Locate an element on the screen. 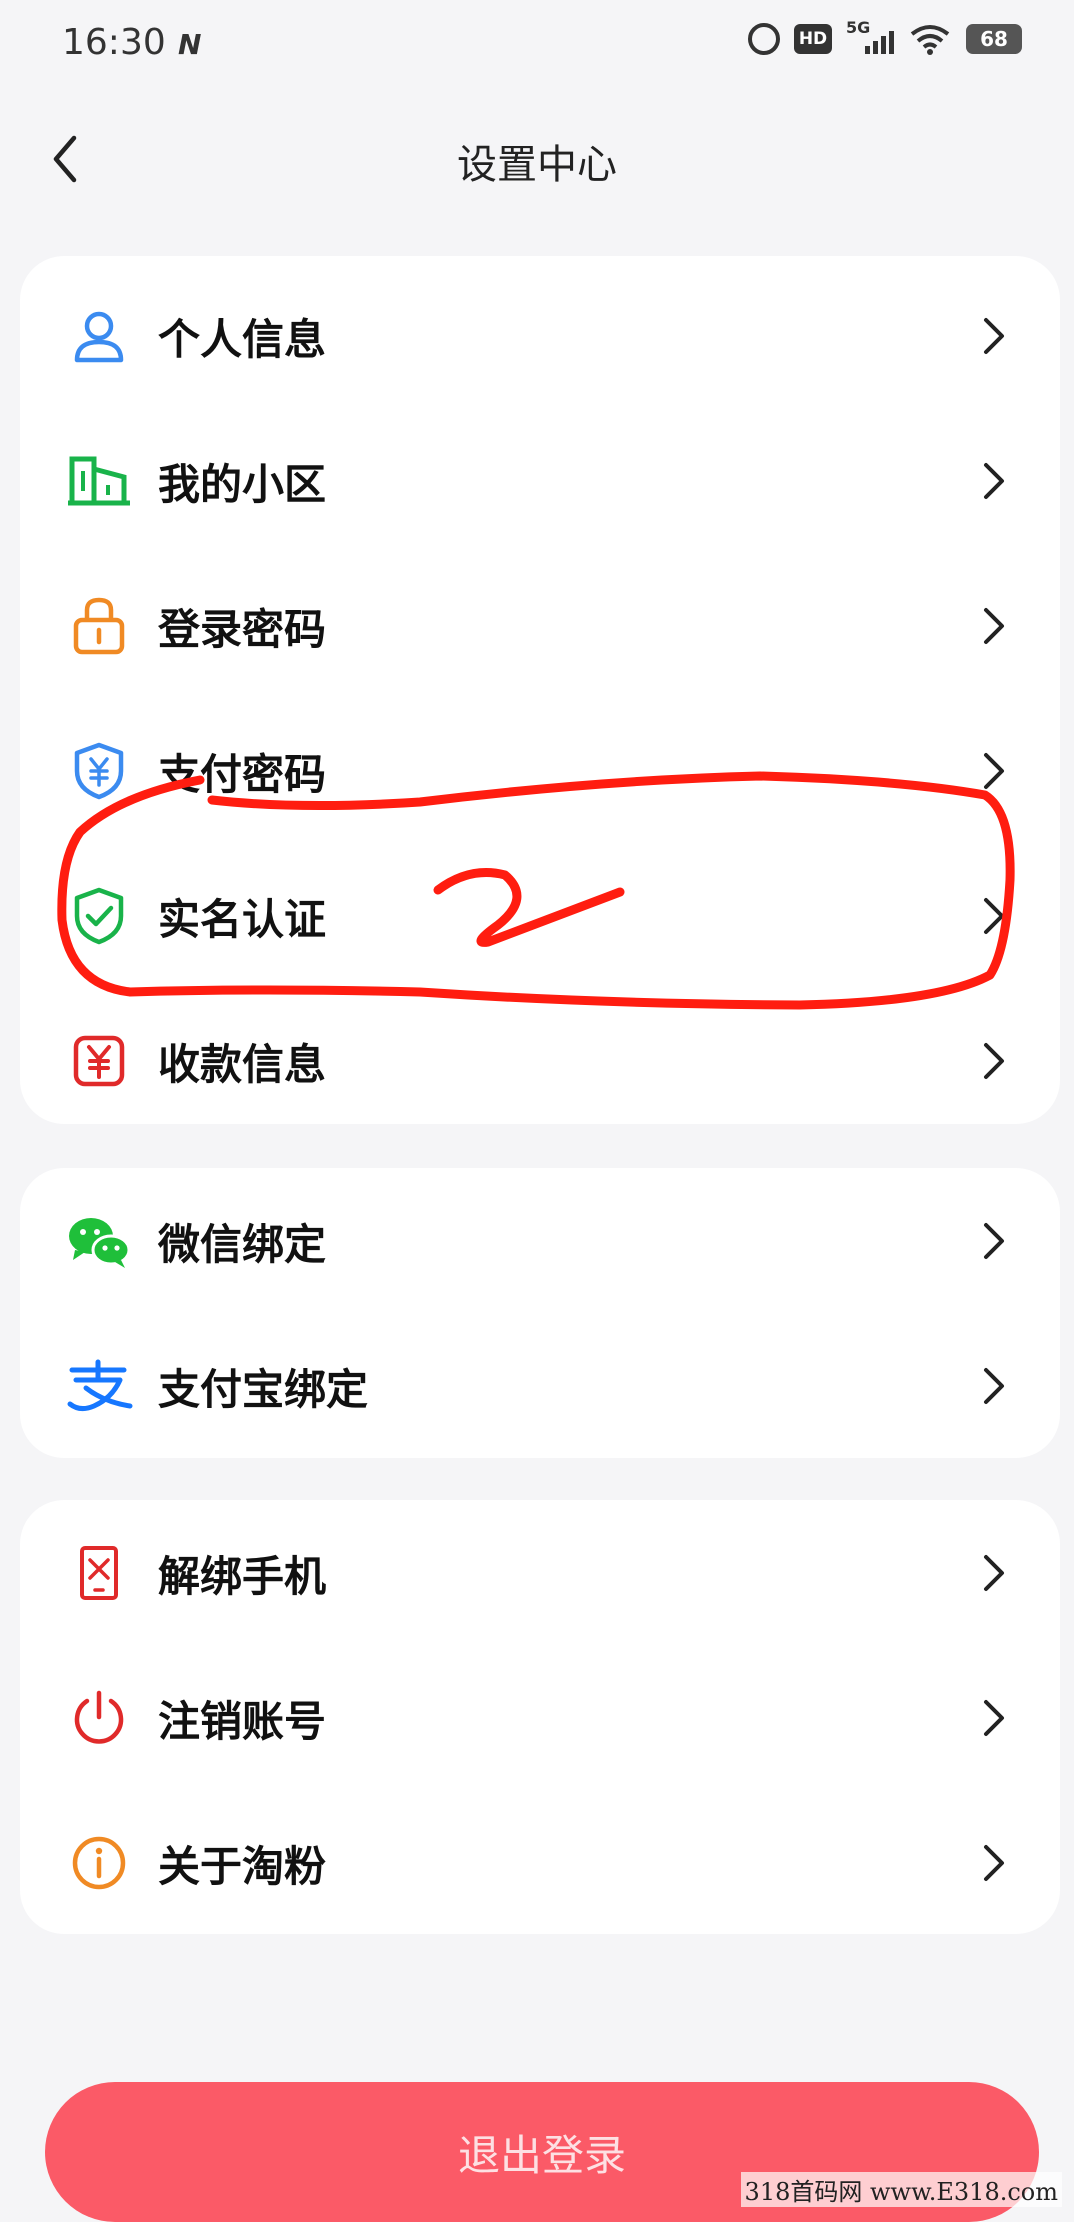 Image resolution: width=1074 pixels, height=2222 pixels. settings-group-bindings: 微信绑定 支付宝绑定 is located at coordinates (540, 1313).